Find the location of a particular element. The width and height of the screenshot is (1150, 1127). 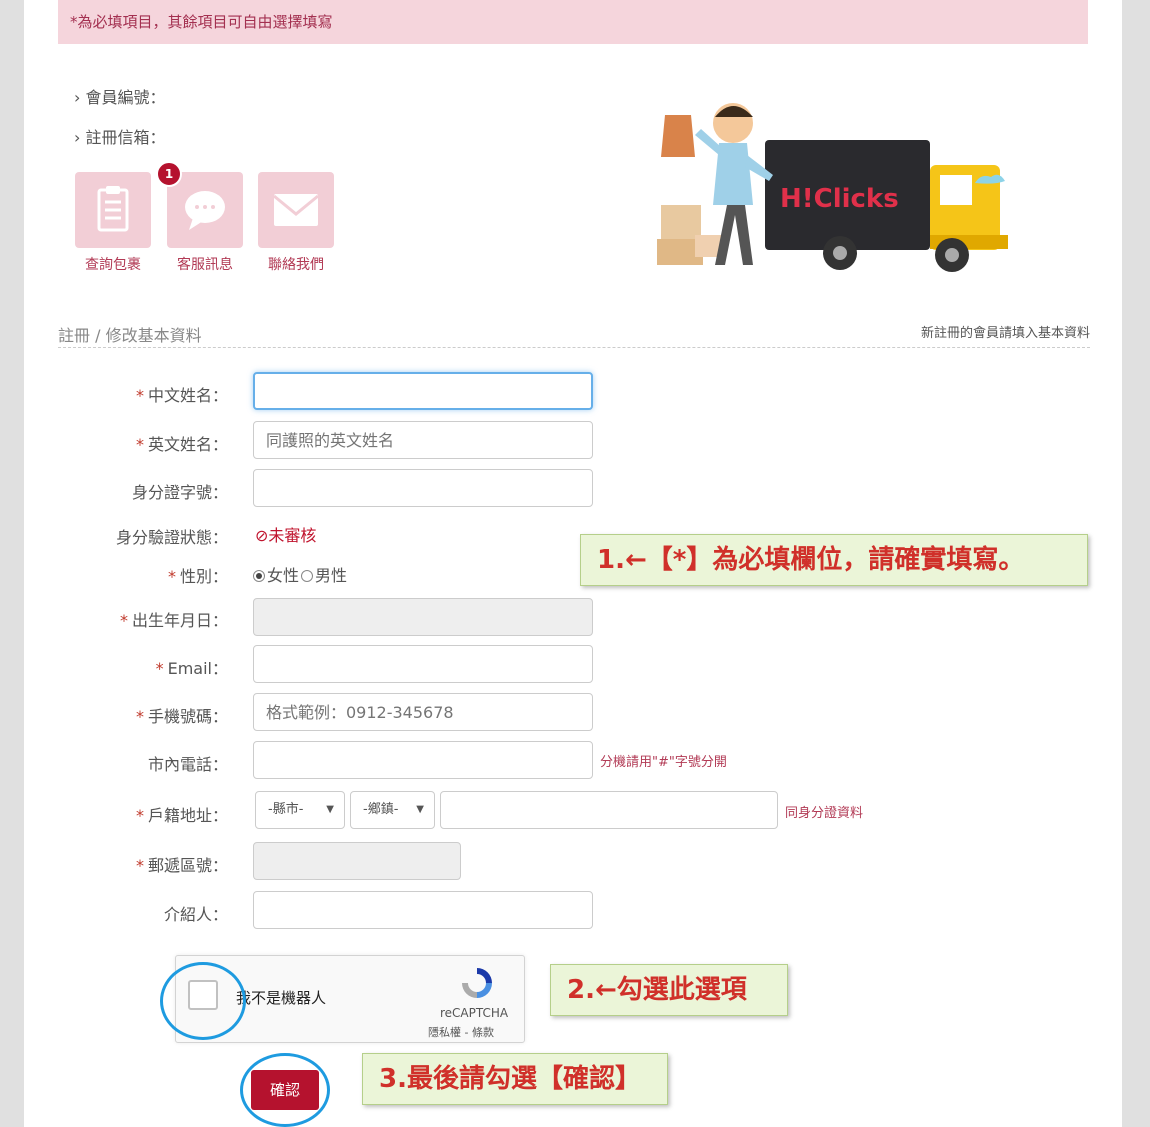

address-input is located at coordinates (609, 810).